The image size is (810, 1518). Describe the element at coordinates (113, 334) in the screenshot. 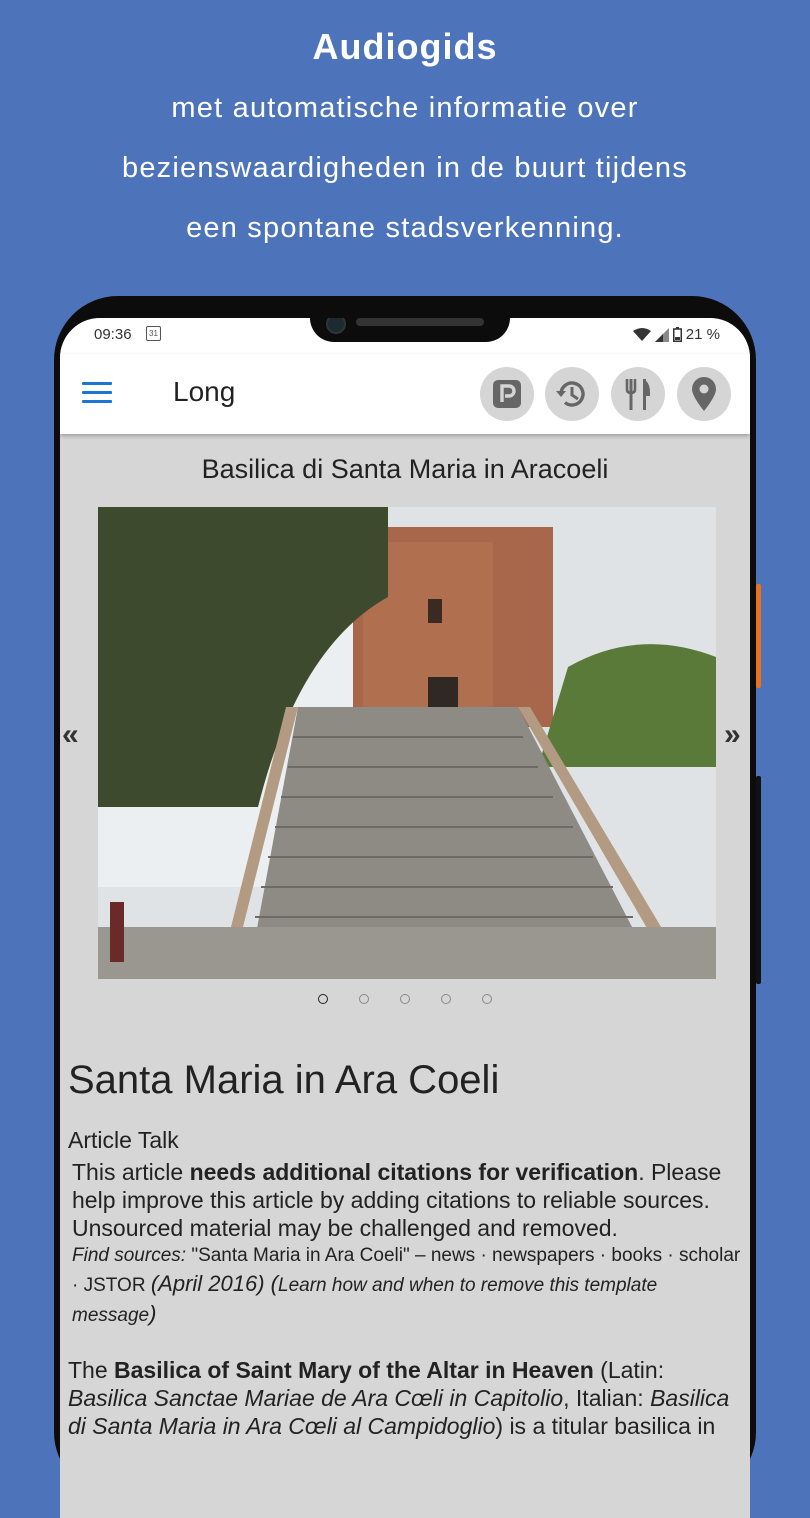

I see `status-time: 09:36` at that location.